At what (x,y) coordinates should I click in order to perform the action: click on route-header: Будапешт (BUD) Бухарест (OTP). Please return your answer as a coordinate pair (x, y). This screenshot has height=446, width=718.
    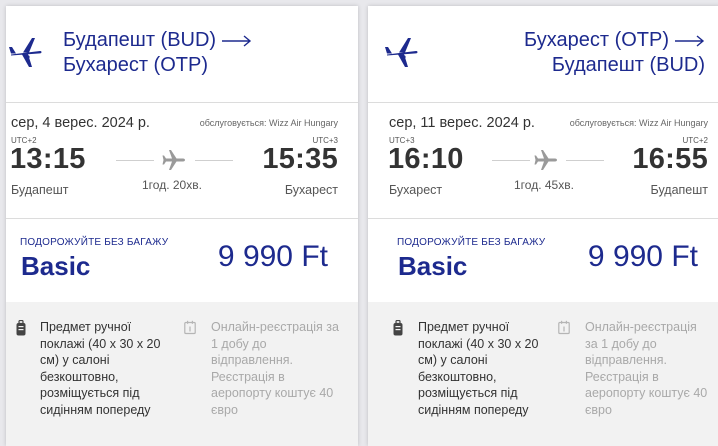
    Looking at the image, I should click on (182, 54).